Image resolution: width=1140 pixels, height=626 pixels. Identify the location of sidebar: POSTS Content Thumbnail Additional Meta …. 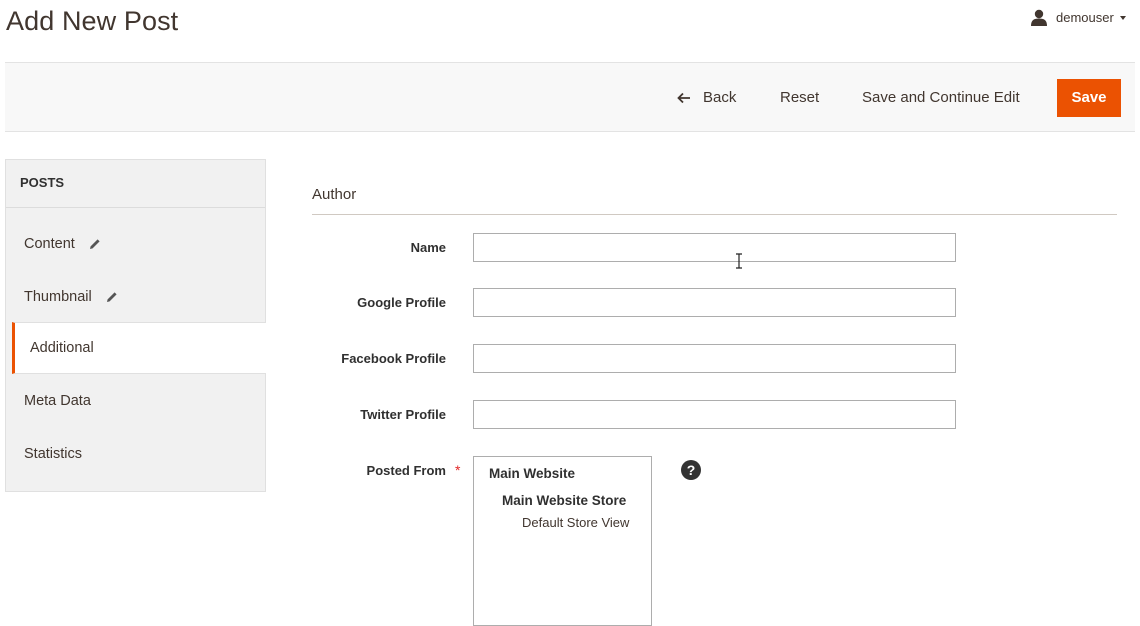
(135, 325).